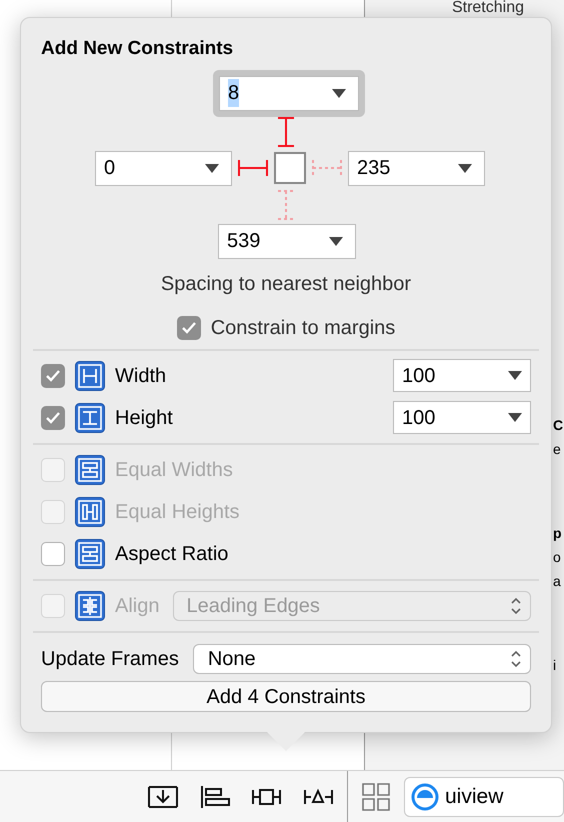 Image resolution: width=564 pixels, height=822 pixels. What do you see at coordinates (557, 581) in the screenshot?
I see `panel-text: a` at bounding box center [557, 581].